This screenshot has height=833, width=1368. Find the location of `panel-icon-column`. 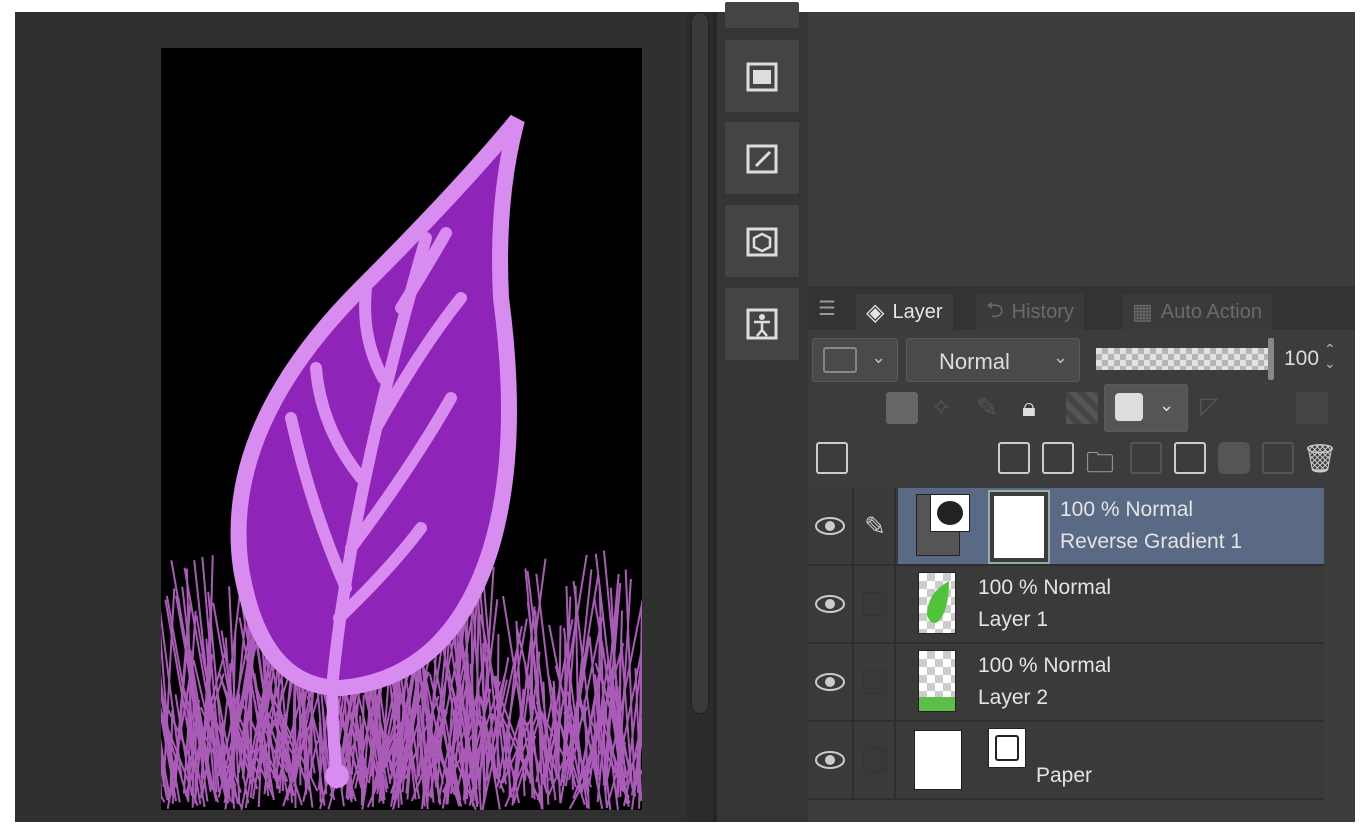

panel-icon-column is located at coordinates (760, 412).